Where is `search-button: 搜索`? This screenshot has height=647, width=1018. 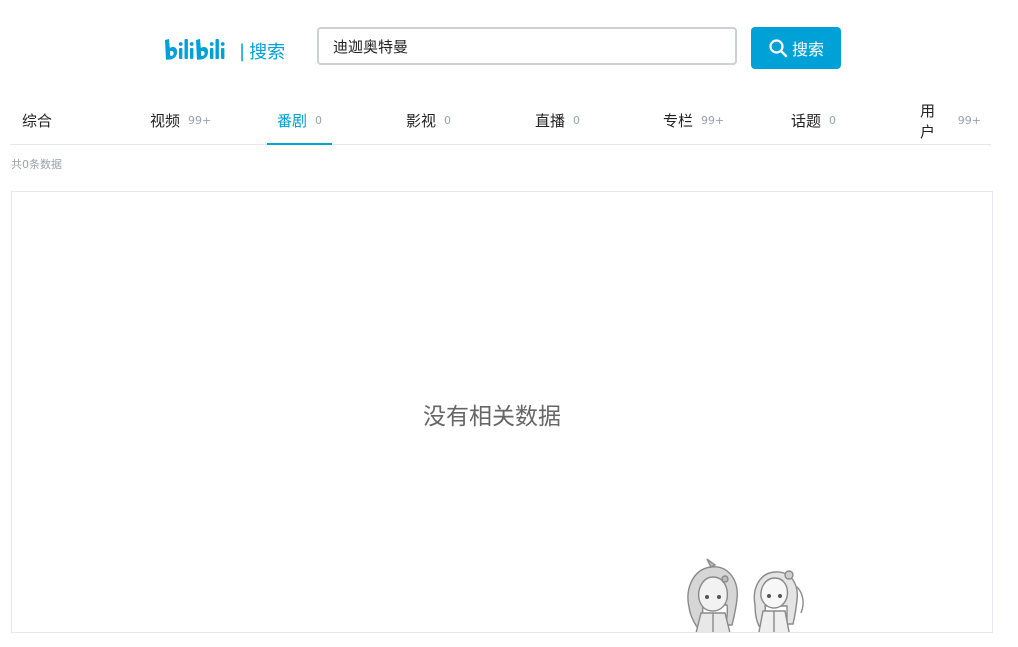 search-button: 搜索 is located at coordinates (796, 48).